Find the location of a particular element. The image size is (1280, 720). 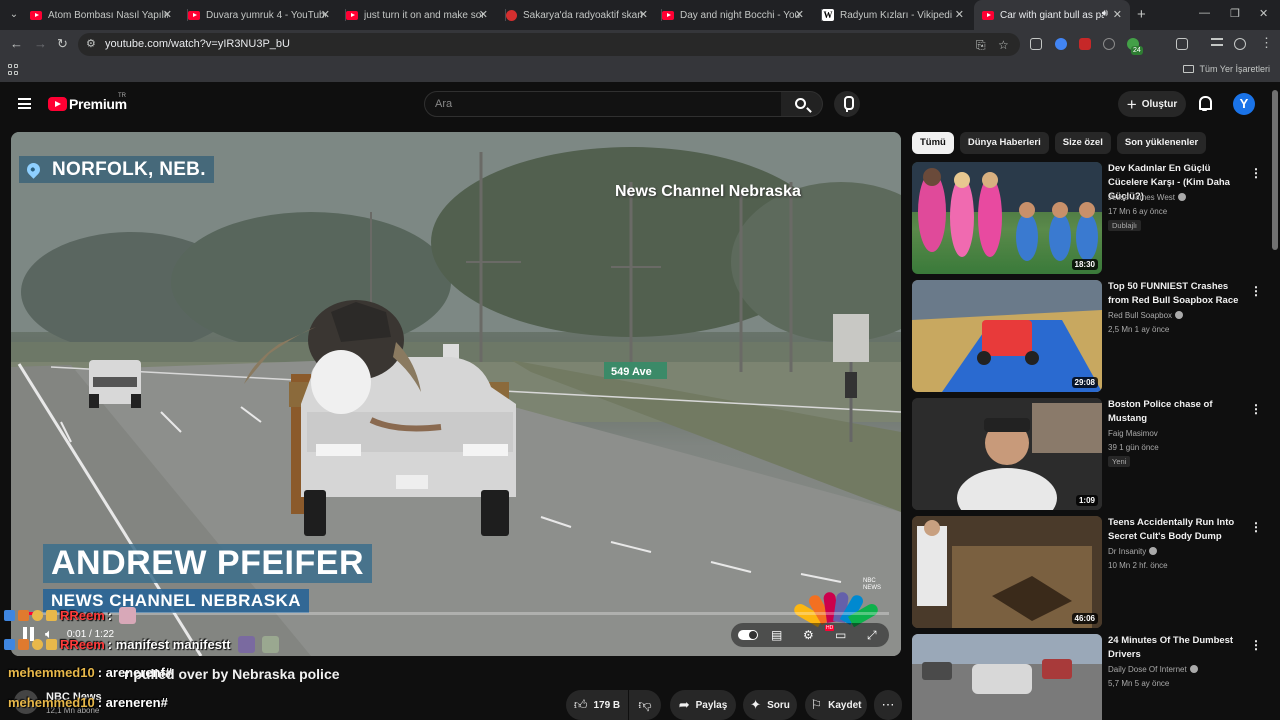

create-label: Oluştur is located at coordinates (1159, 104).